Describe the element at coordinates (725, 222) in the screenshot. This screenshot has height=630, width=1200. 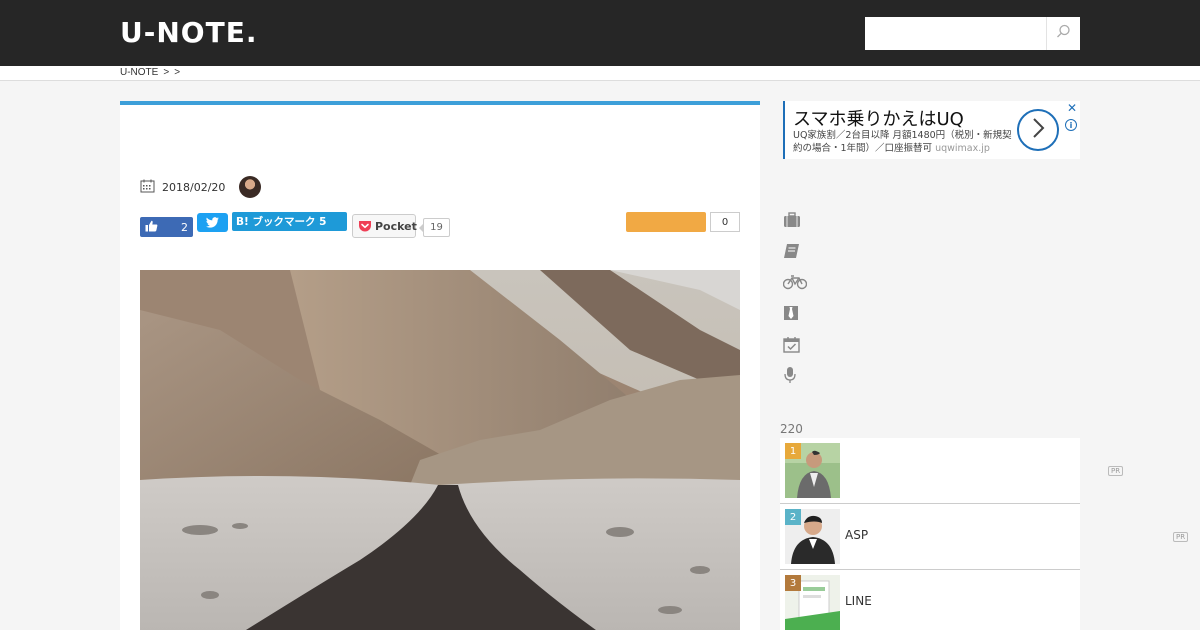
I see `clip-count: 0` at that location.